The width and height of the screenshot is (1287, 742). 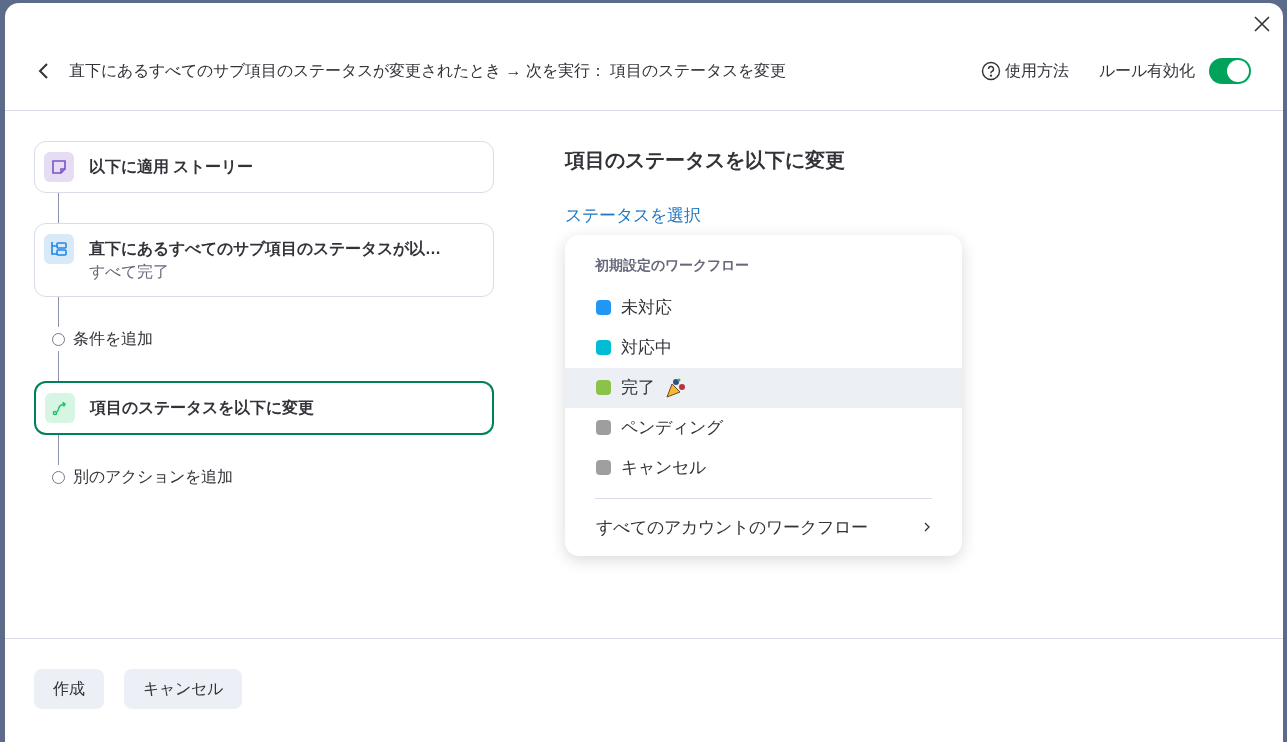 What do you see at coordinates (1025, 70) in the screenshot?
I see `help-link: 使用方法` at bounding box center [1025, 70].